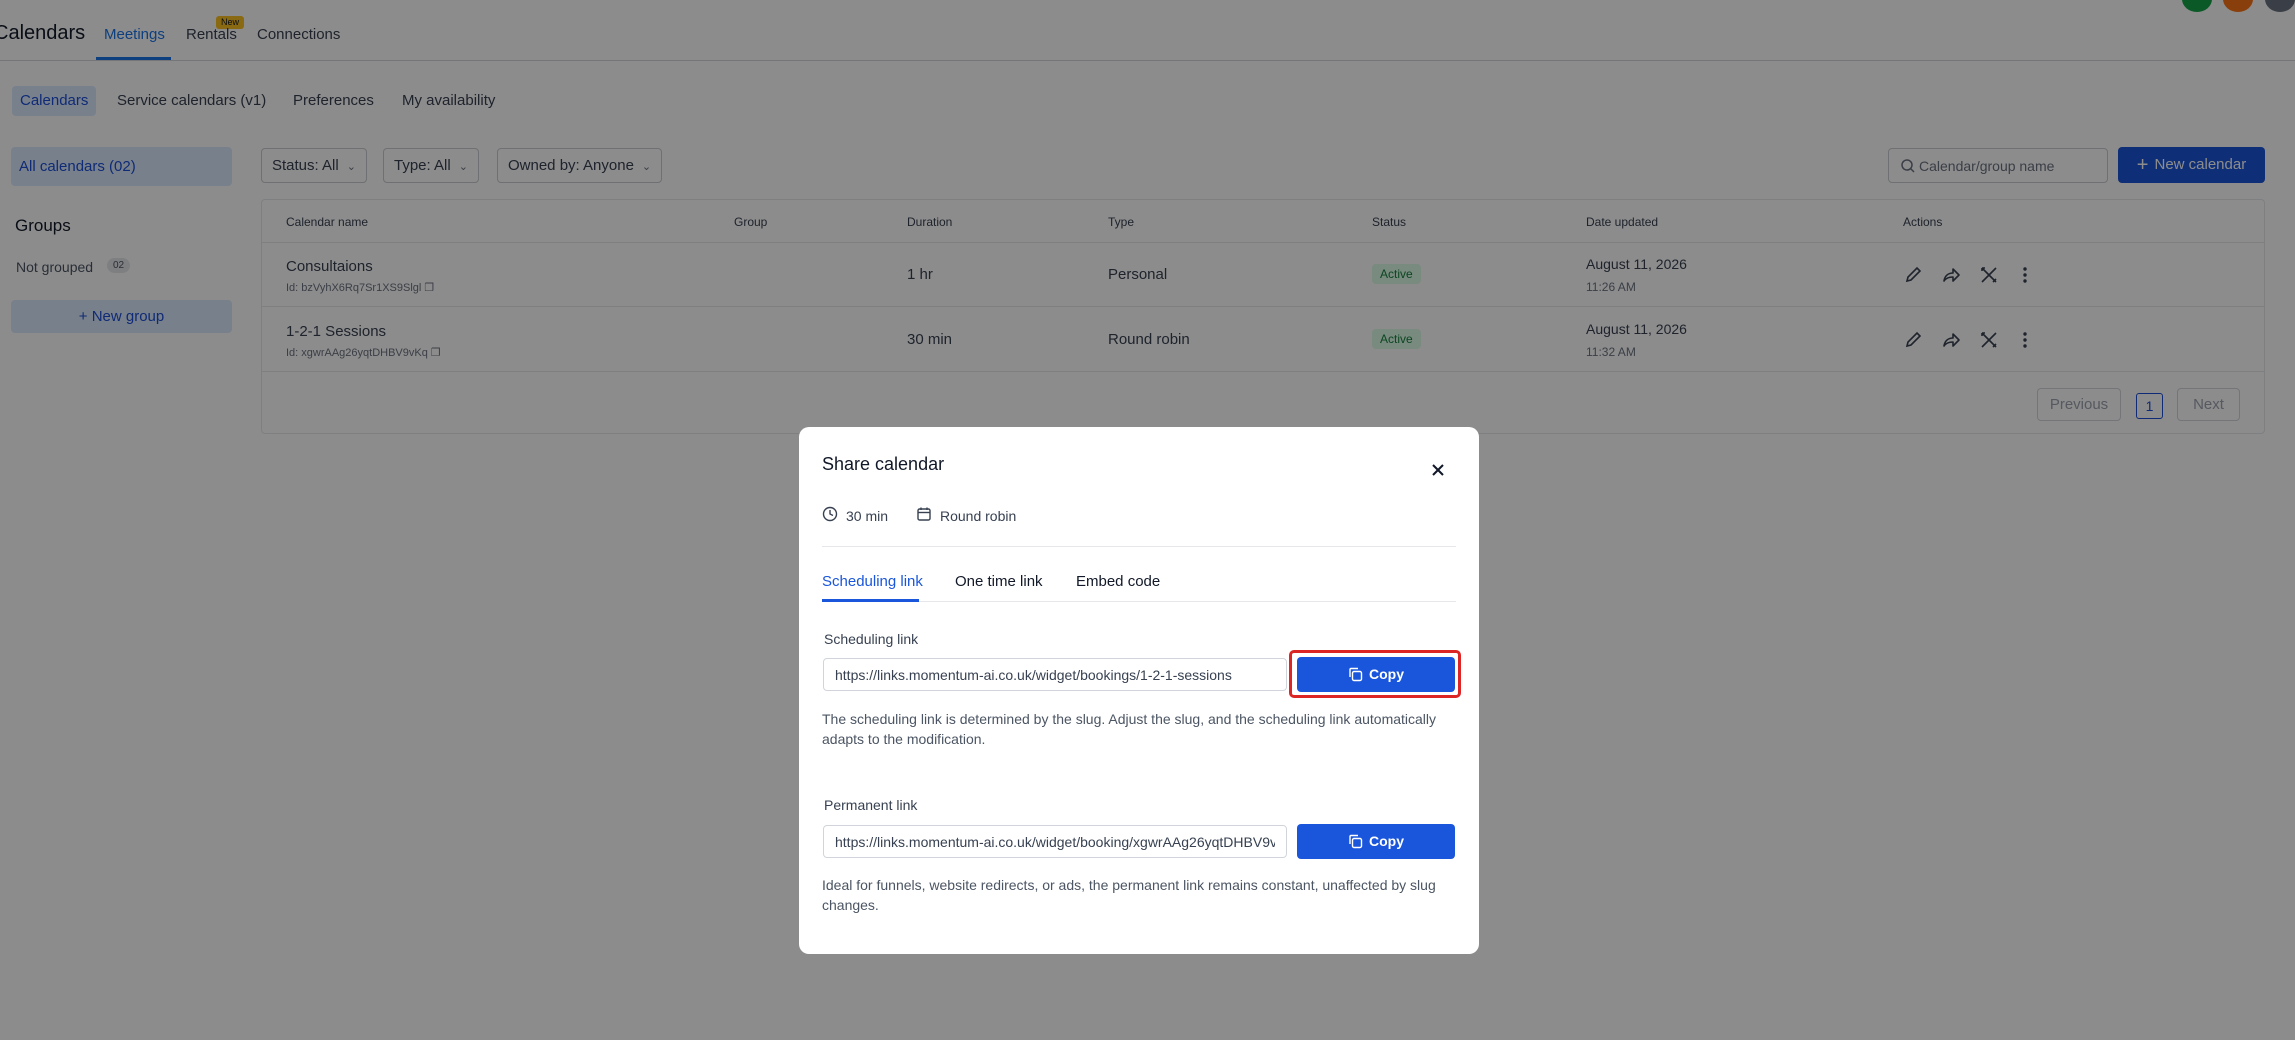  What do you see at coordinates (830, 514) in the screenshot?
I see `clock-icon` at bounding box center [830, 514].